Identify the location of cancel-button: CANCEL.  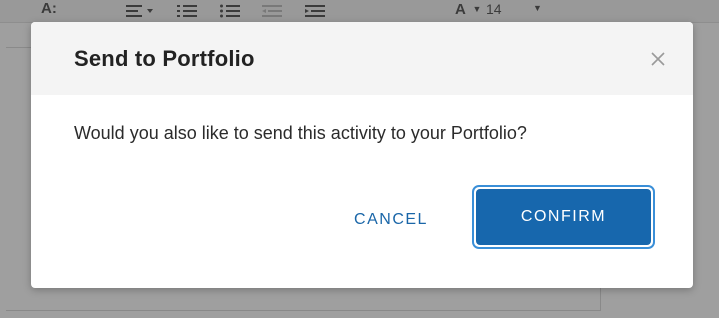
(391, 220).